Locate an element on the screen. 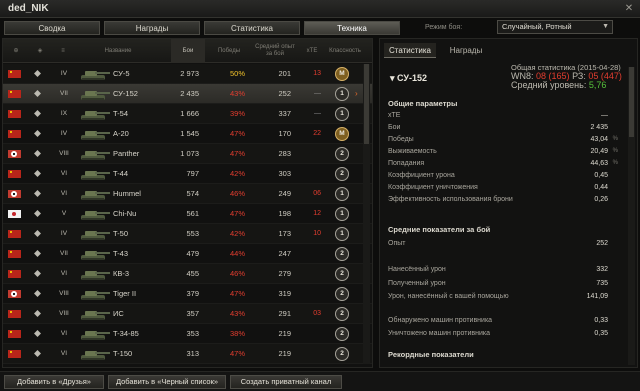 This screenshot has height=391, width=640. stat-row: Полученный урон 735 is located at coordinates (504, 285).